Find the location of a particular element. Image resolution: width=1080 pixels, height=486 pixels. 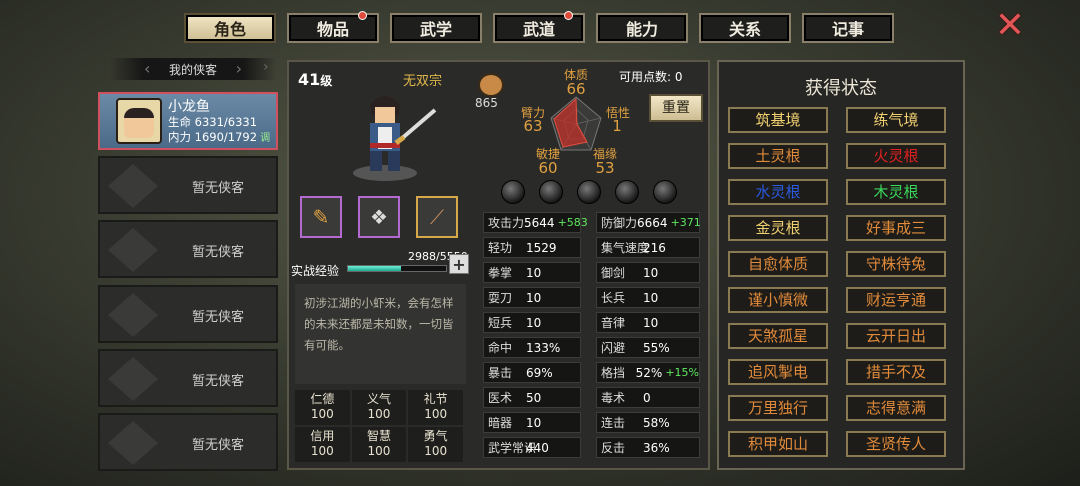

status-item: 练气境 is located at coordinates (896, 120).